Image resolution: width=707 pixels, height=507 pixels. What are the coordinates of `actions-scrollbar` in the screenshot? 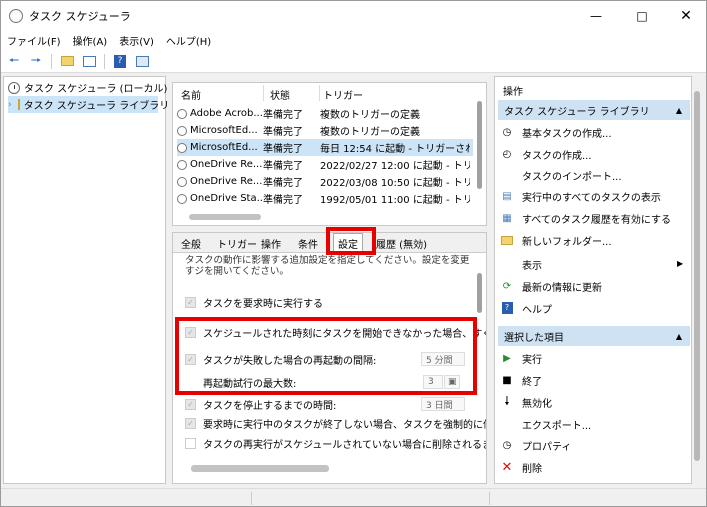 It's located at (697, 276).